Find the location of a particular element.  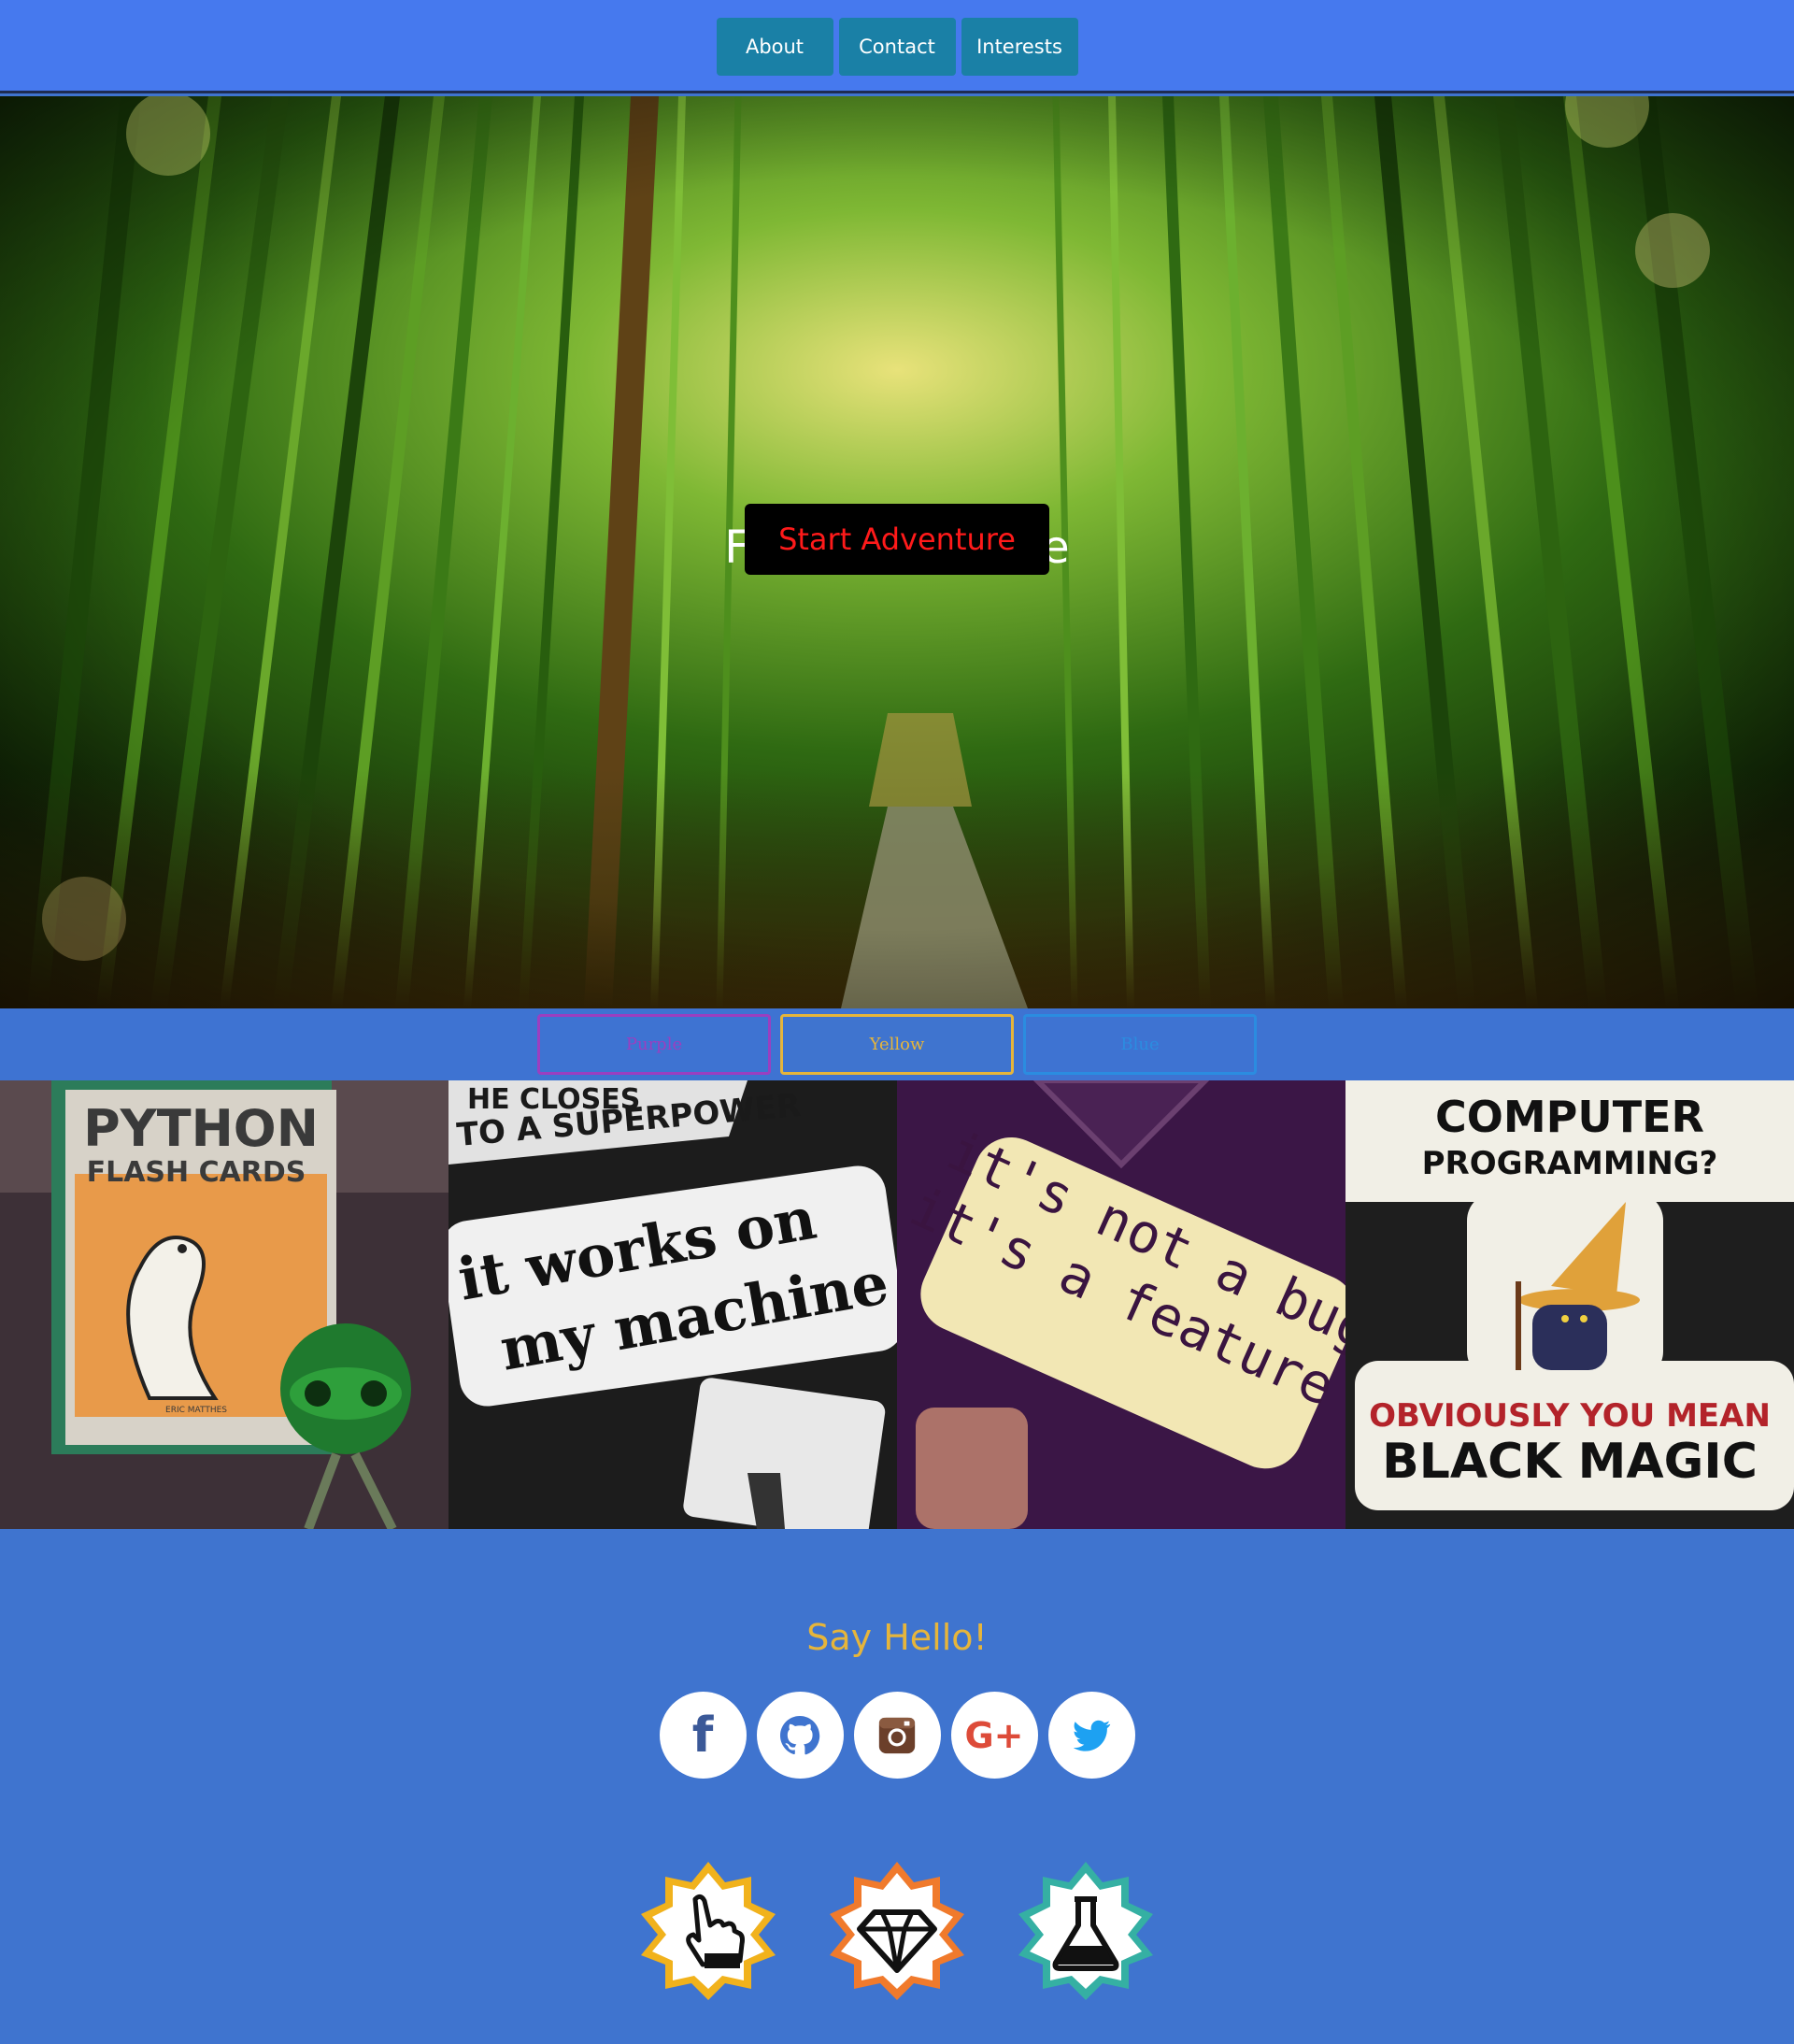

python-flash-cards-image: PYTHON FLASH CARDS ERIC MATTHES is located at coordinates (224, 1304).